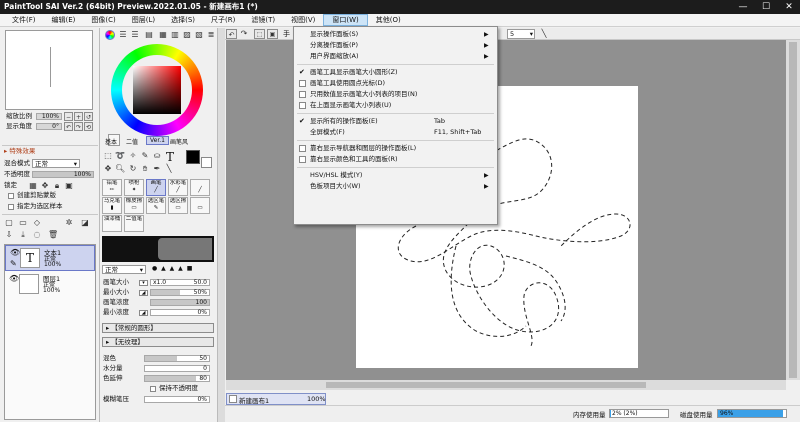  Describe the element at coordinates (170, 157) in the screenshot. I see `text-tool-icon: T` at that location.